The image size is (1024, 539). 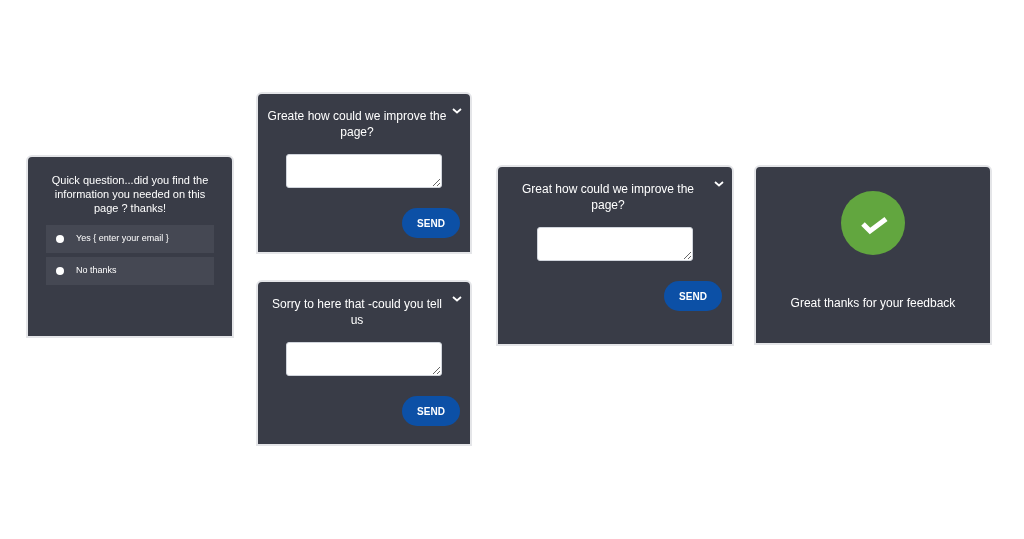 What do you see at coordinates (357, 124) in the screenshot?
I see `feedback-question: Greate how could we improve the page?` at bounding box center [357, 124].